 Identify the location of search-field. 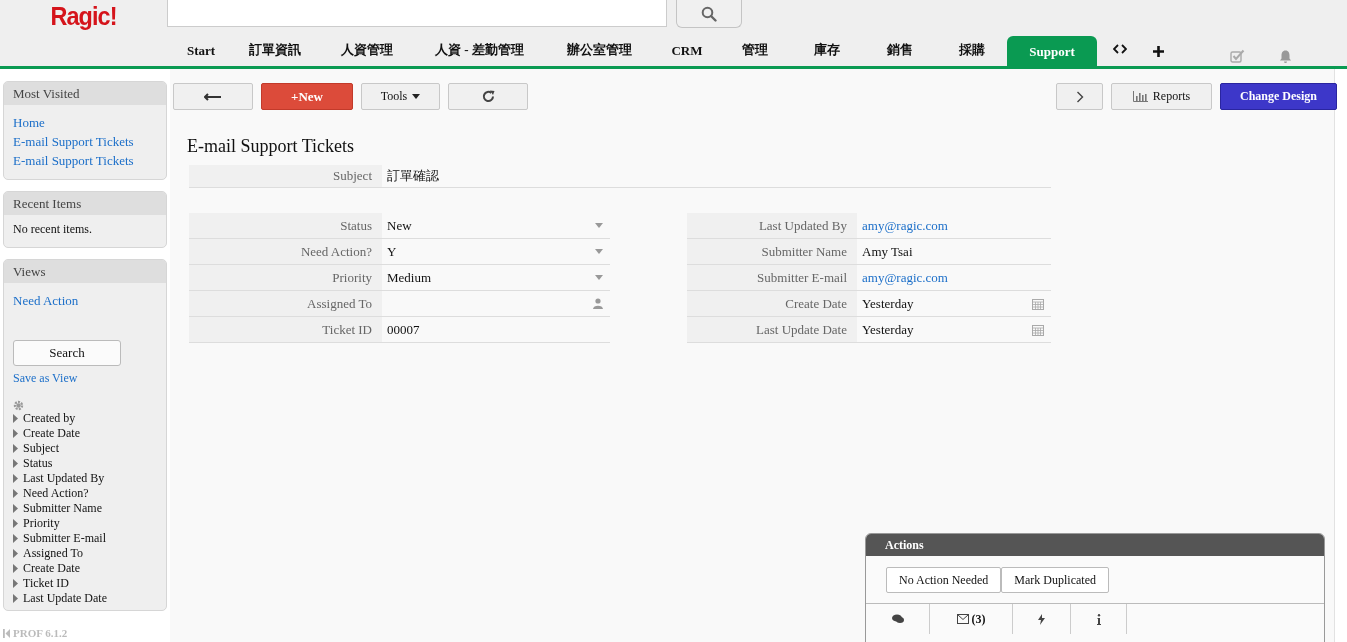
(417, 13).